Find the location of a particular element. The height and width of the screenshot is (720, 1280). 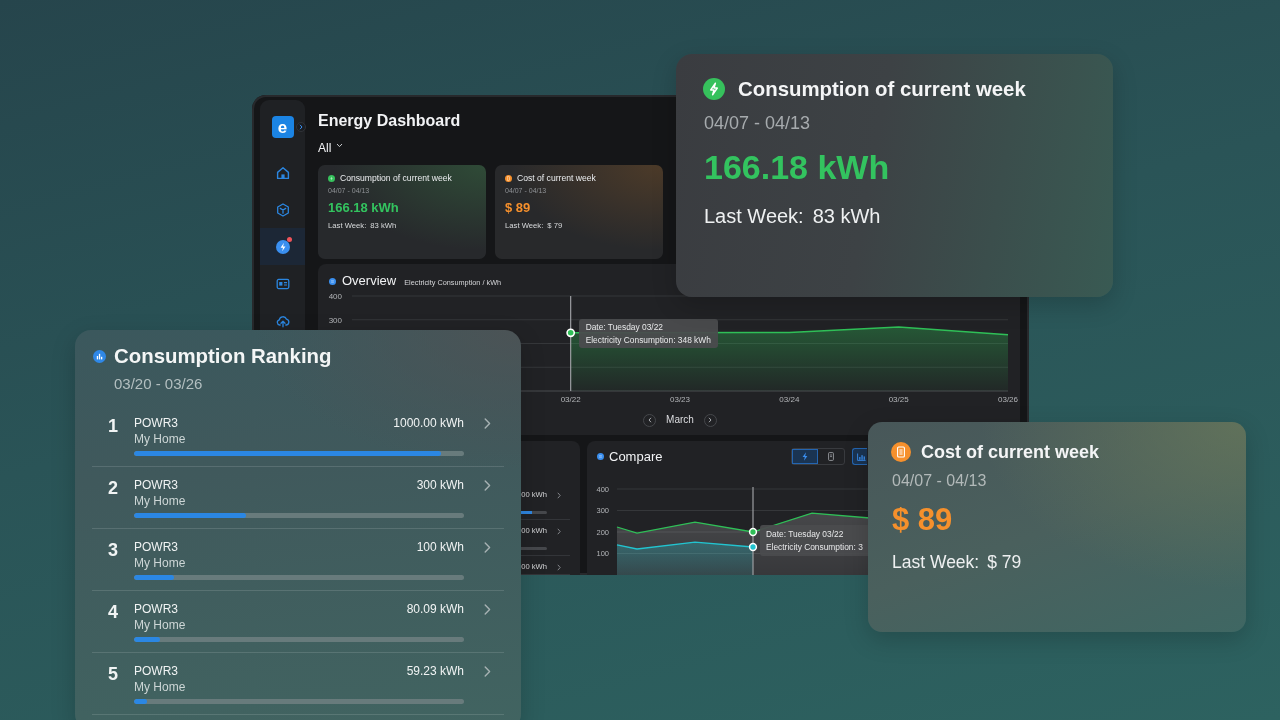

sidebar-item is located at coordinates (282, 246).